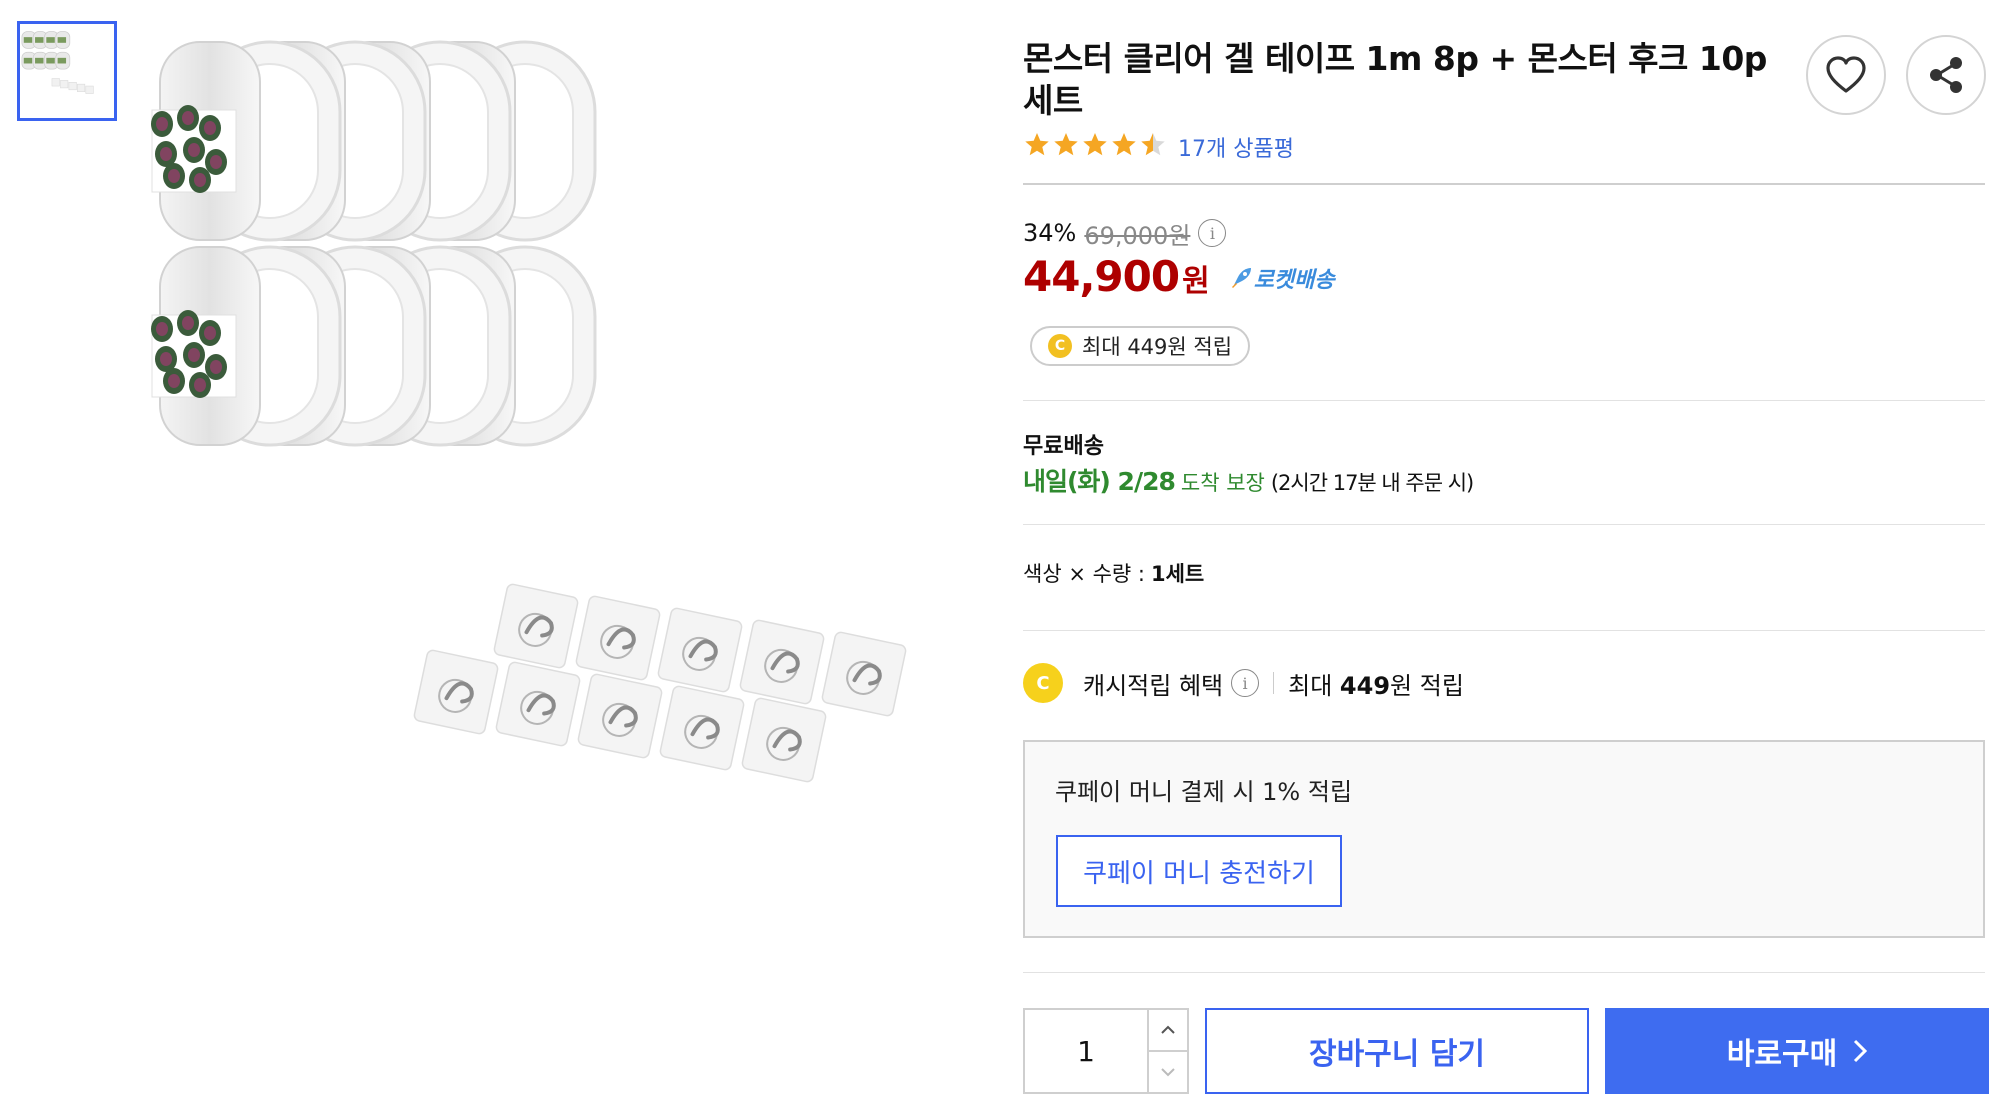 The image size is (2000, 1104). I want to click on quantity-stepper, so click(1106, 1051).